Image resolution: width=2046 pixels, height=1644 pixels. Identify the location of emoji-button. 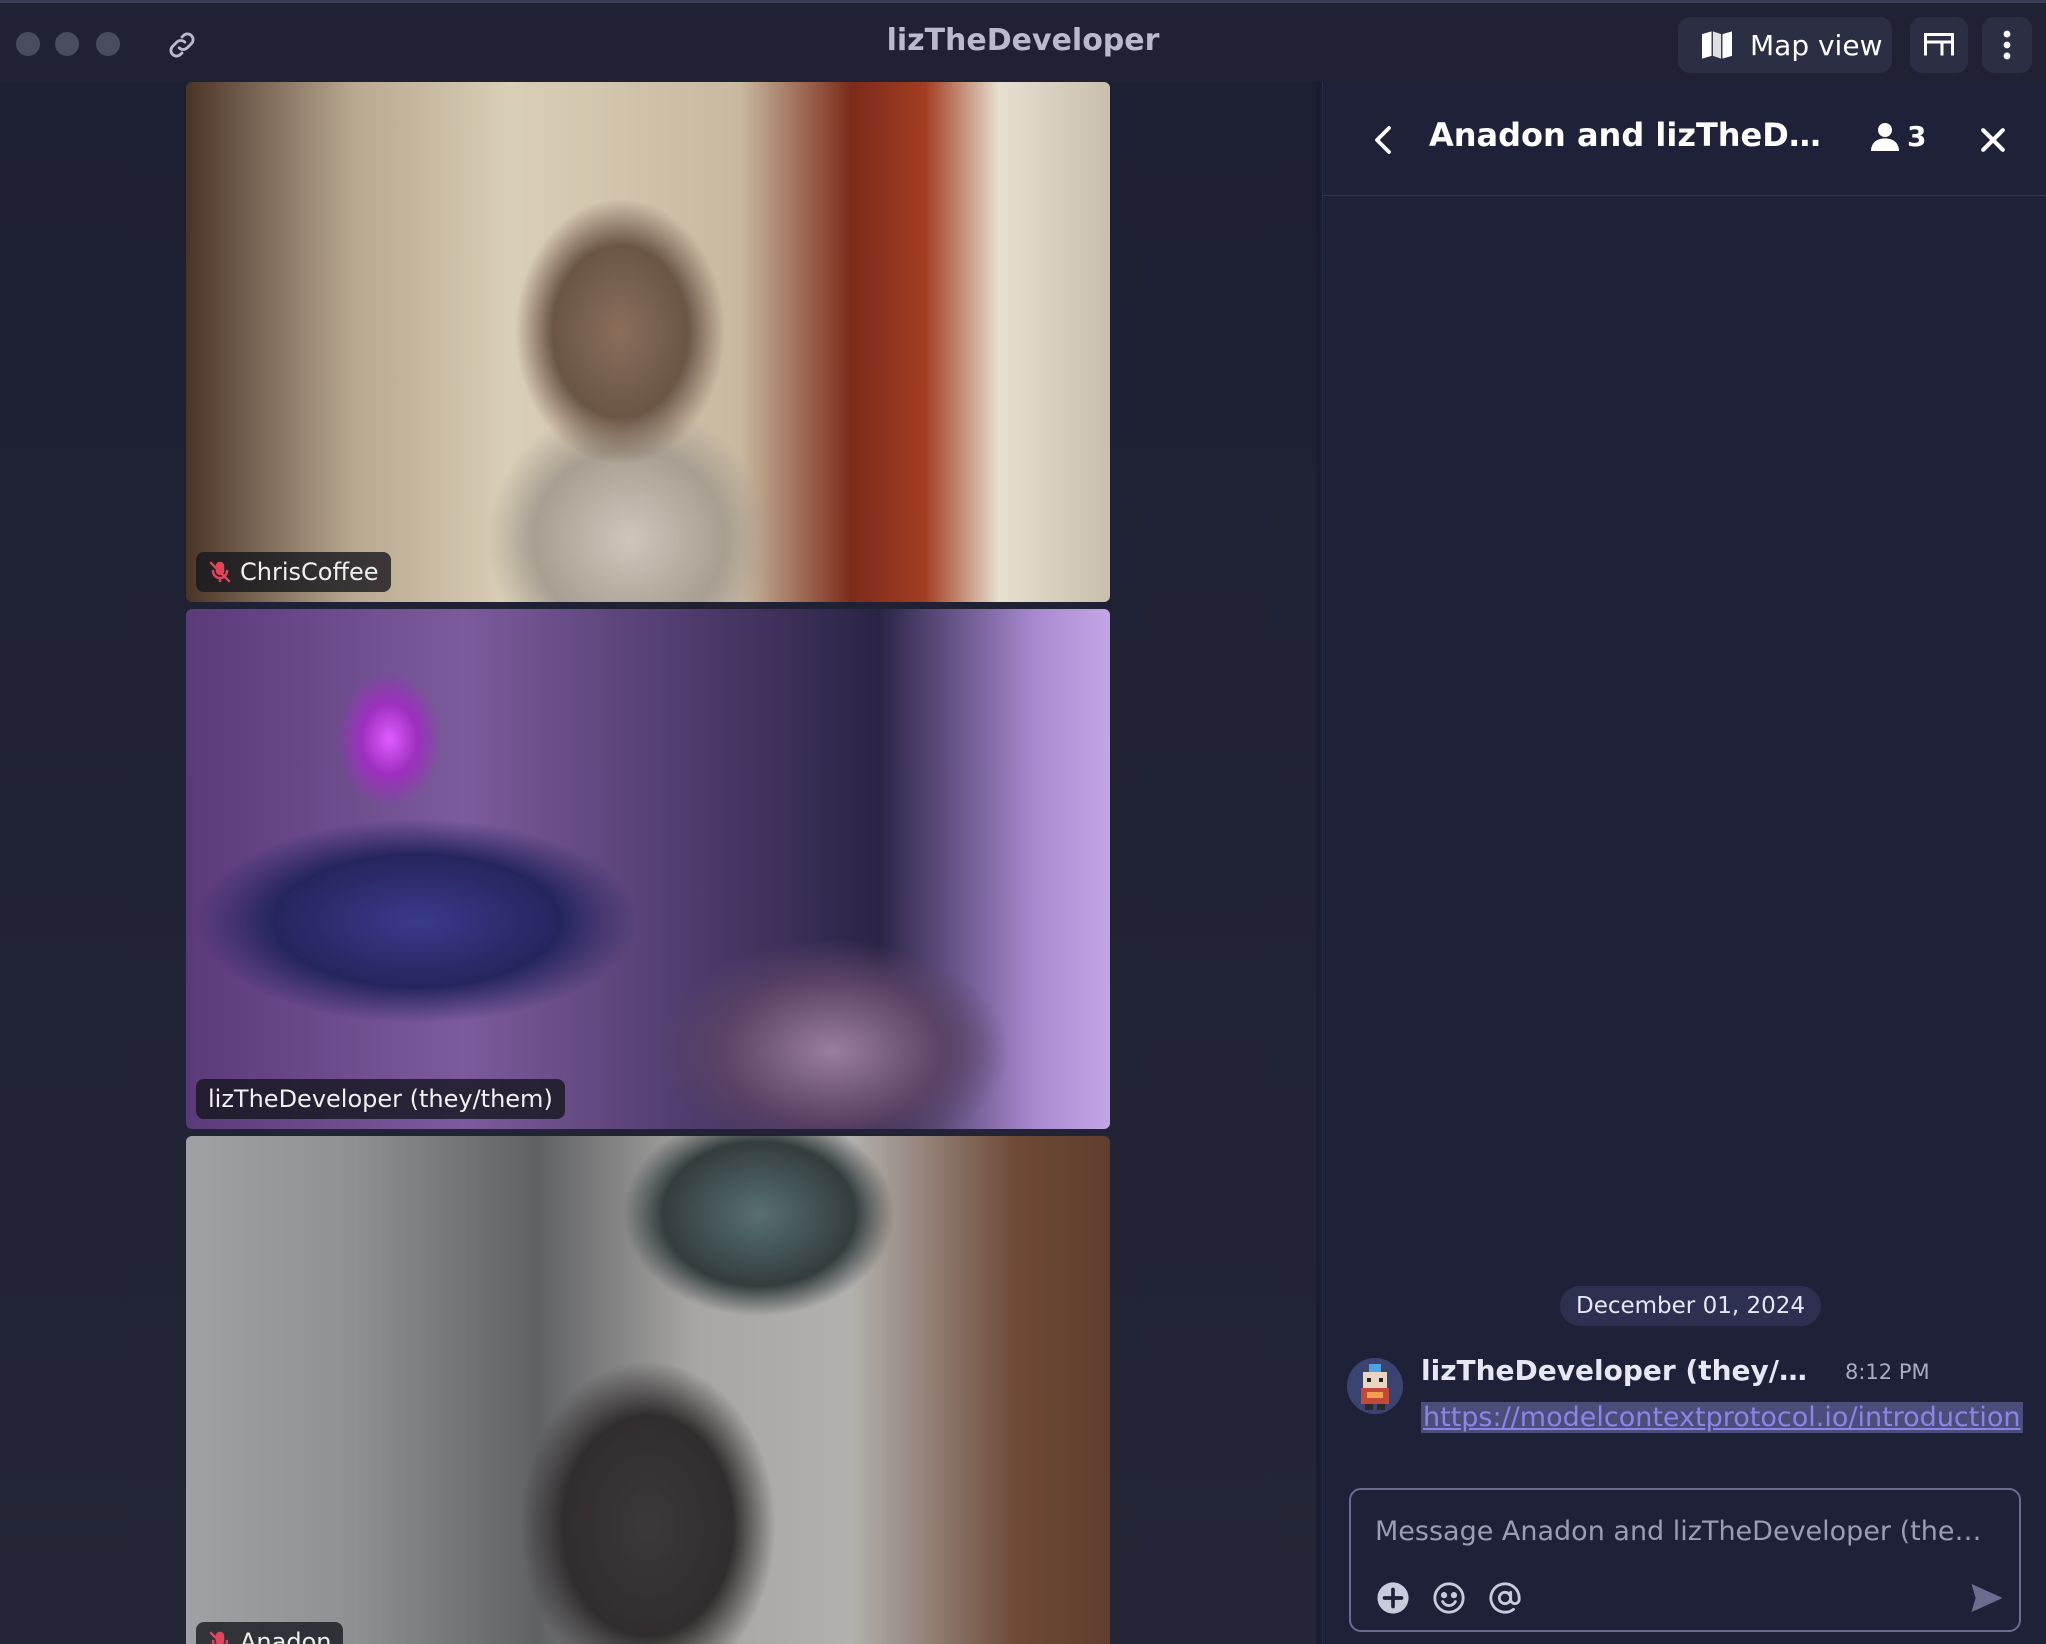
(1449, 1598).